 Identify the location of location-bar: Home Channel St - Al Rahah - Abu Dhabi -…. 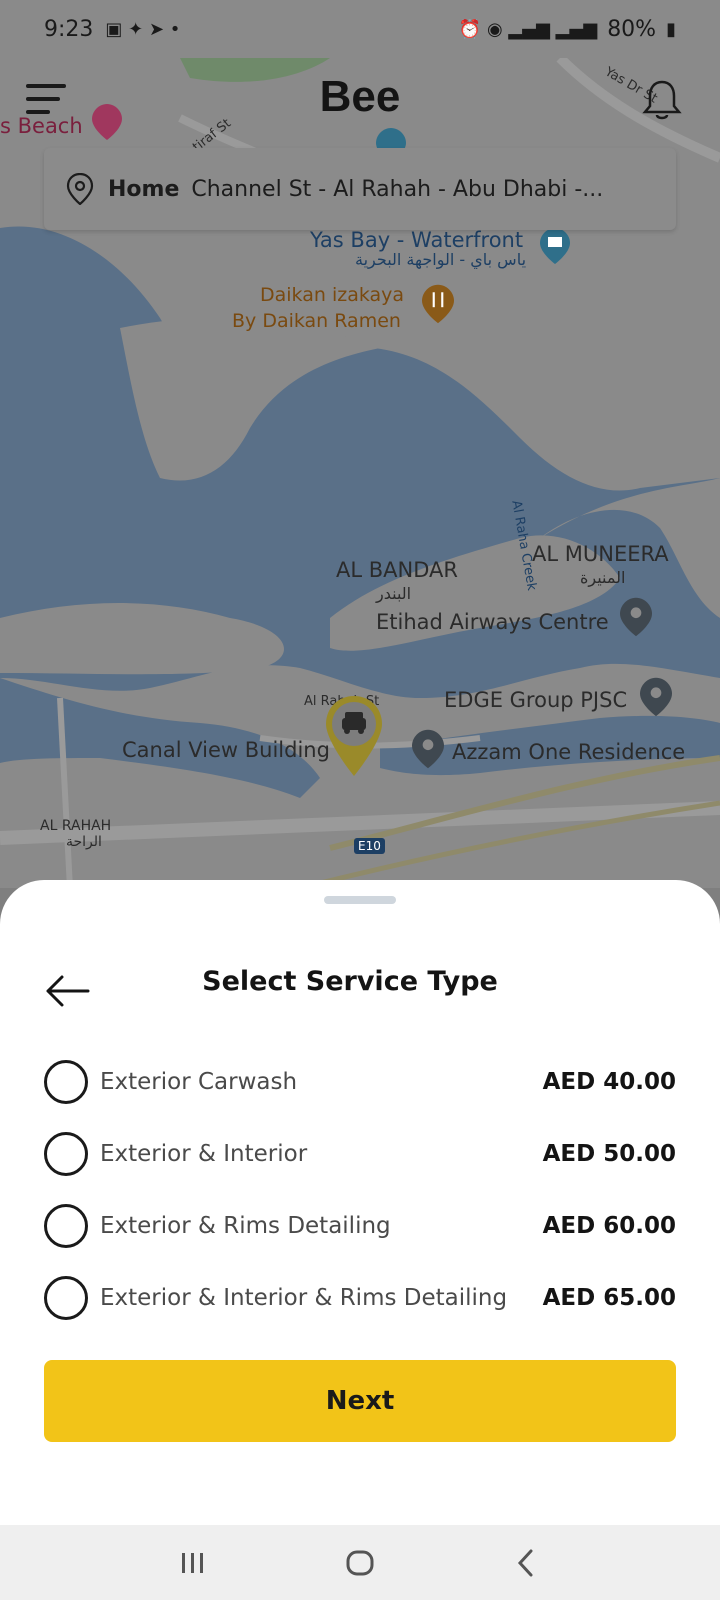
(360, 189).